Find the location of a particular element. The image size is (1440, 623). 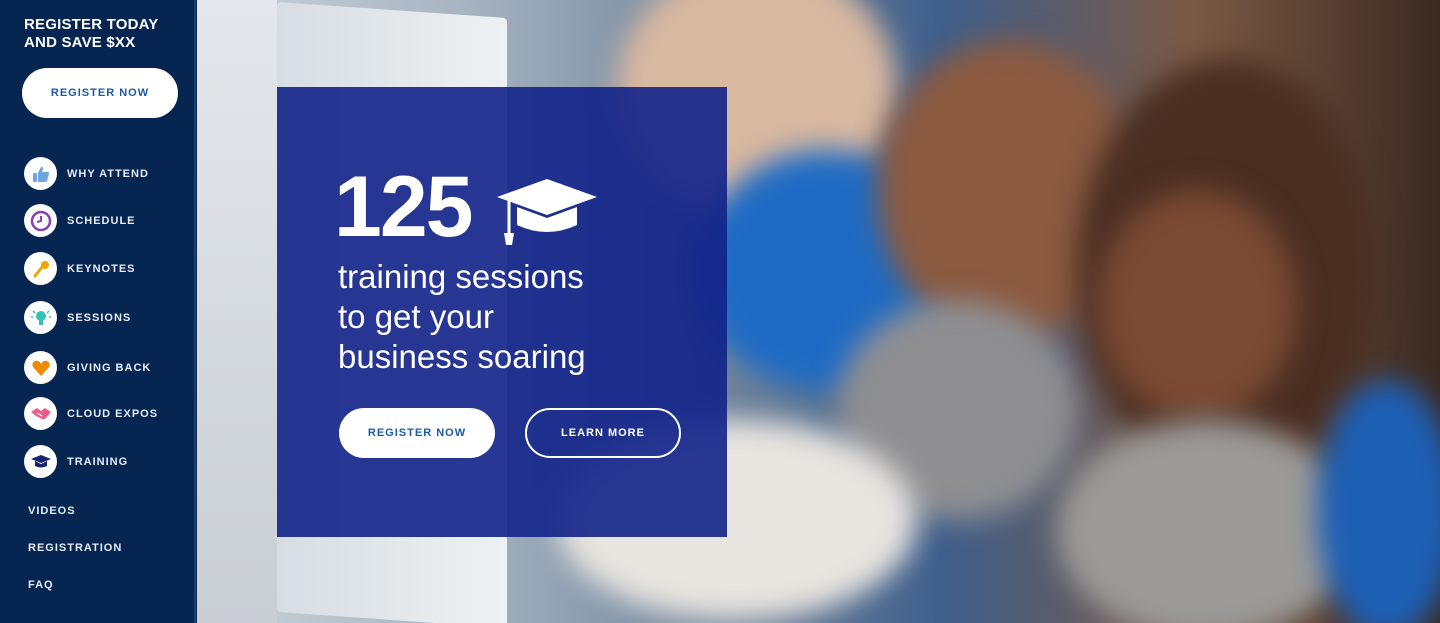

microphone-icon is located at coordinates (40, 268).